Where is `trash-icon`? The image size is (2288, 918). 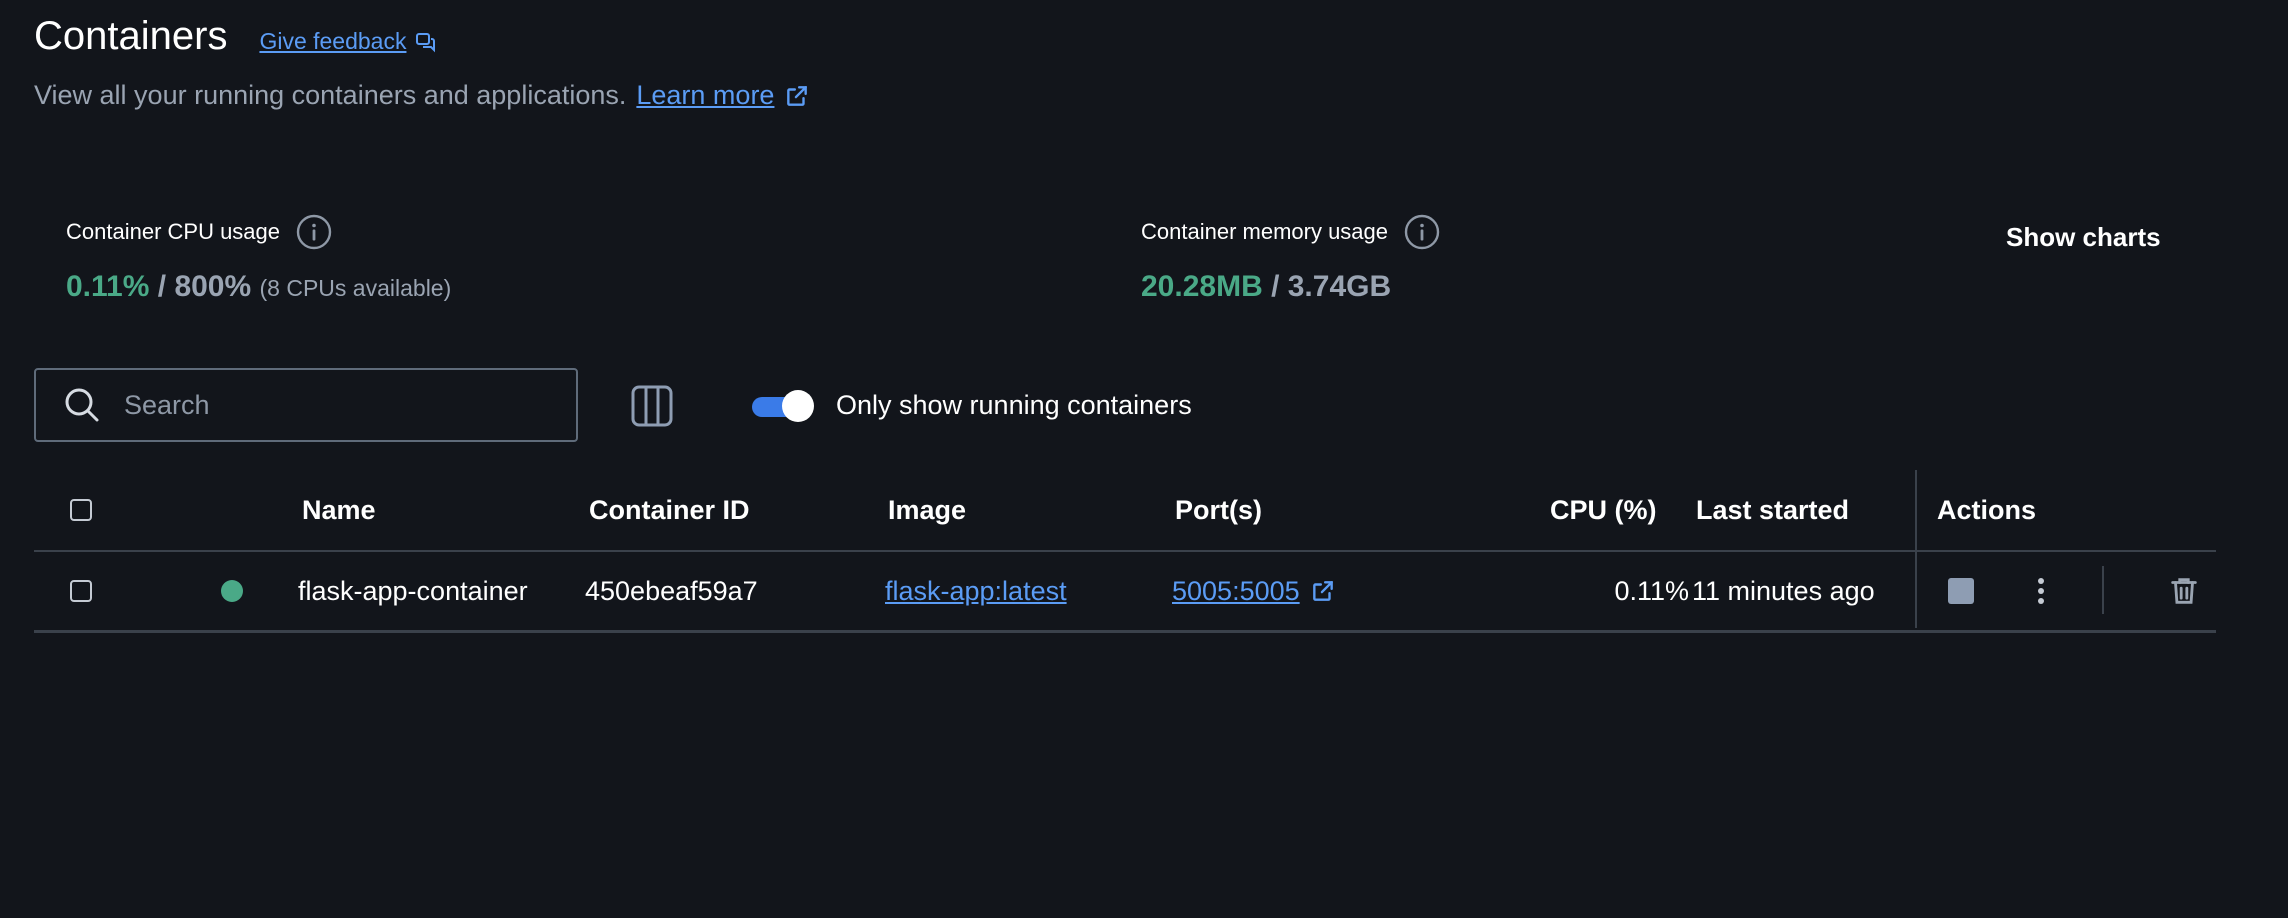 trash-icon is located at coordinates (2184, 591).